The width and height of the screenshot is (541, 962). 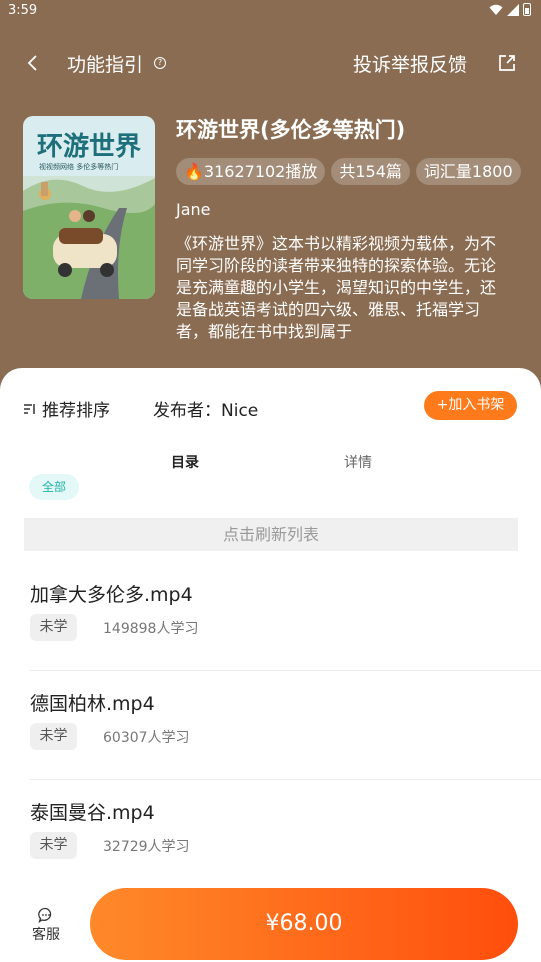 I want to click on battery-icon, so click(x=527, y=9).